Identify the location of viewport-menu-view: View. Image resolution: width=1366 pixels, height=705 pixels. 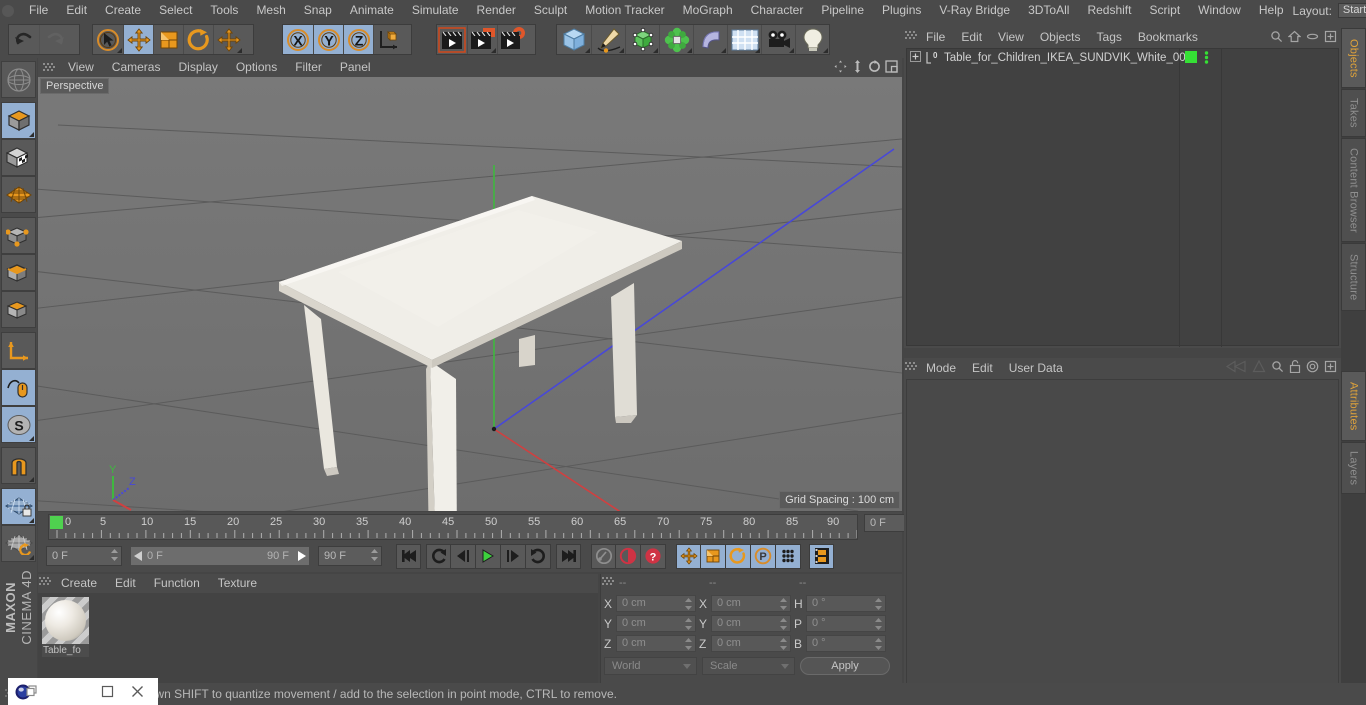
(81, 67).